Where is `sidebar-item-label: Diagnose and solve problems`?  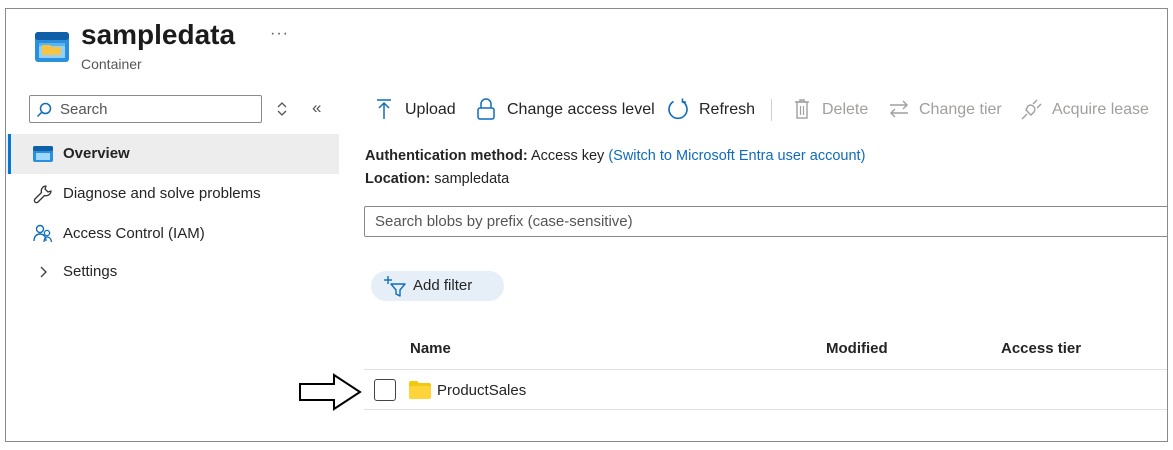
sidebar-item-label: Diagnose and solve problems is located at coordinates (162, 193).